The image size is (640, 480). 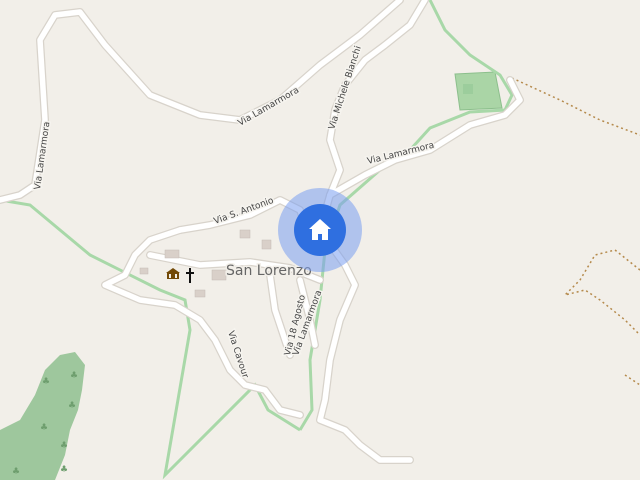 I want to click on location-marker, so click(x=320, y=230).